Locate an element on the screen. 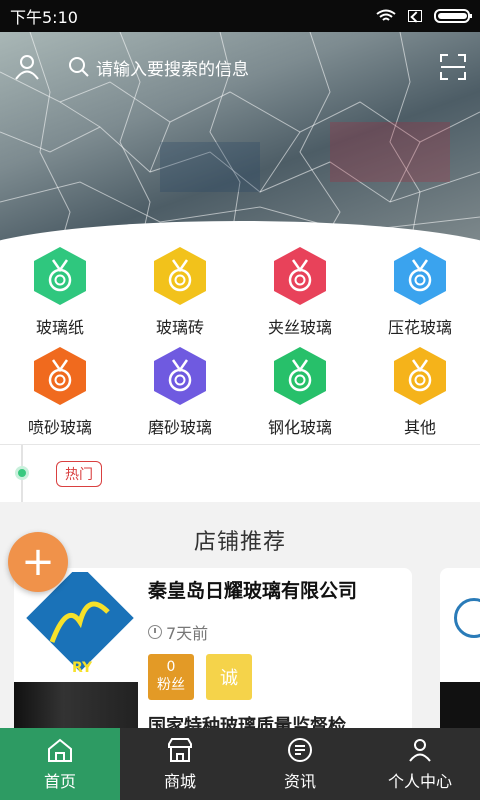 This screenshot has height=800, width=480. category-item: 玻璃砖 is located at coordinates (180, 294).